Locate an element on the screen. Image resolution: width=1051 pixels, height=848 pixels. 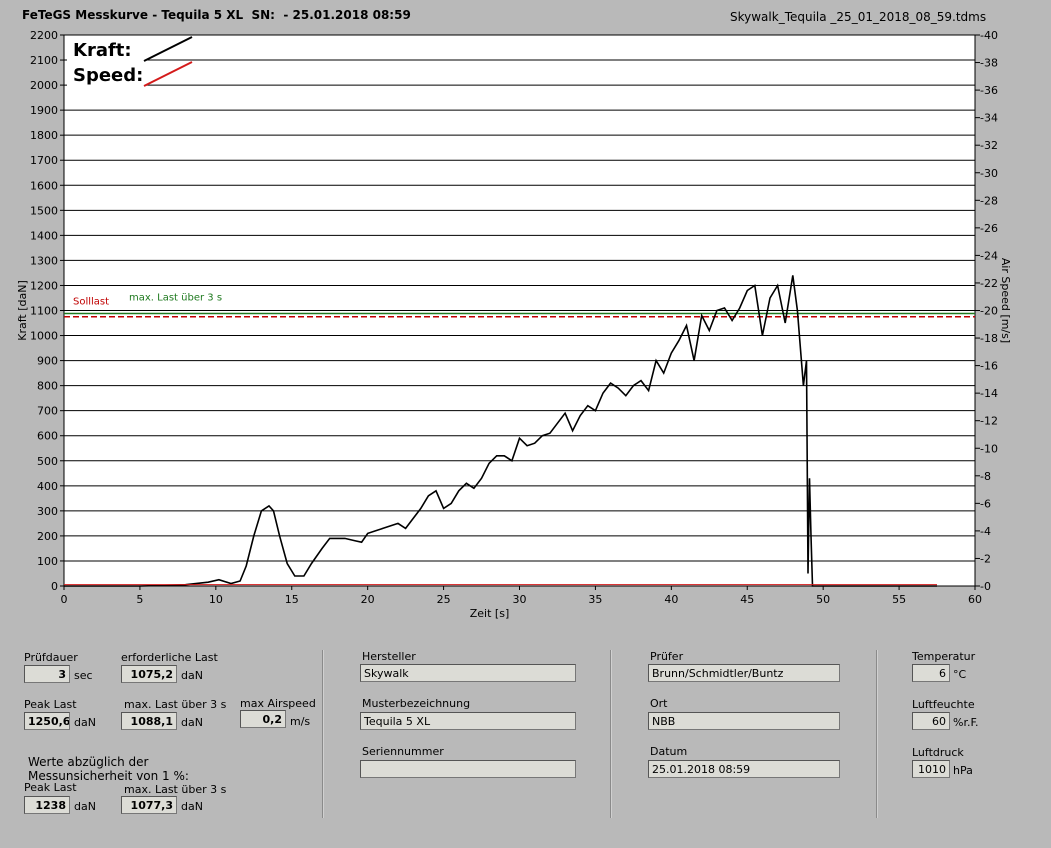
seriennummer-label: Seriennummer is located at coordinates (403, 751).